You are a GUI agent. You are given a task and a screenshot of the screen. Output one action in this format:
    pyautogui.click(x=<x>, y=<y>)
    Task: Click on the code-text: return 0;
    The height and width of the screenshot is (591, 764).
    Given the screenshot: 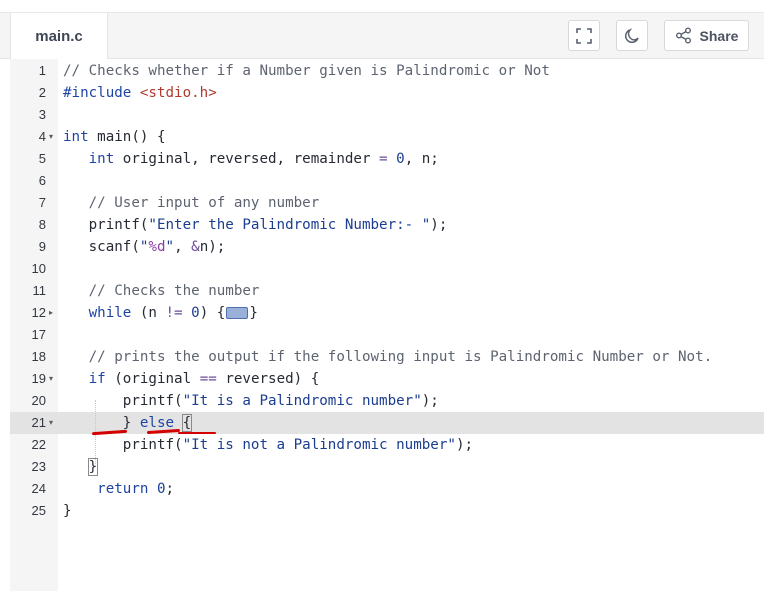 What is the action you would take?
    pyautogui.click(x=118, y=489)
    